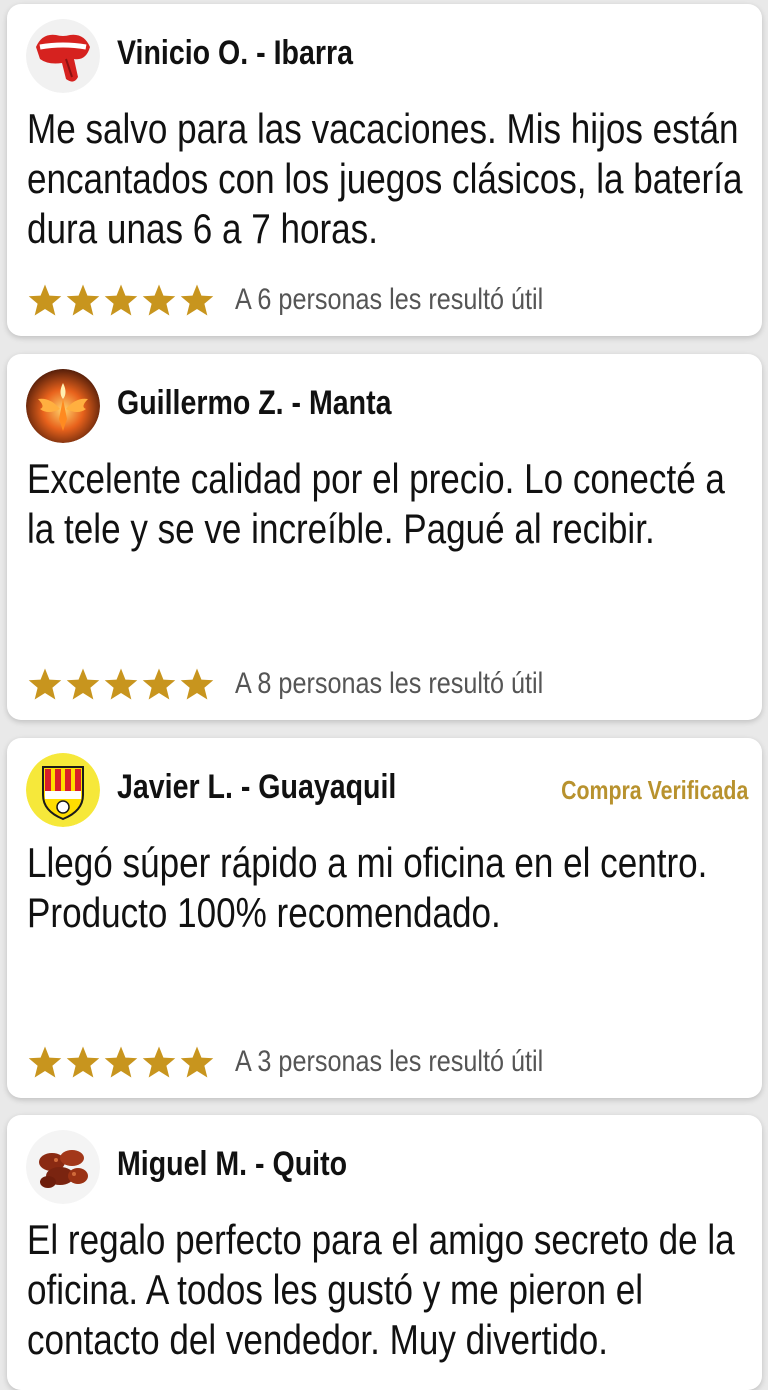  I want to click on rolling-stones-tongue-icon, so click(63, 56).